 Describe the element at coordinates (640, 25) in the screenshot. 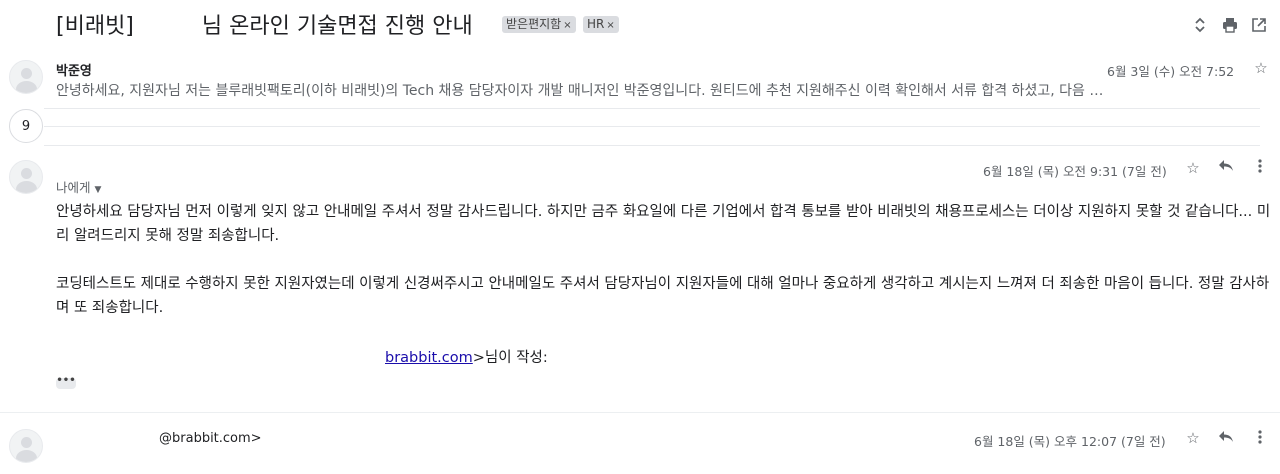

I see `subject-row: [비래빗] 님 온라인 기술면접 진행 안내 받은편지함 × HR ×` at that location.